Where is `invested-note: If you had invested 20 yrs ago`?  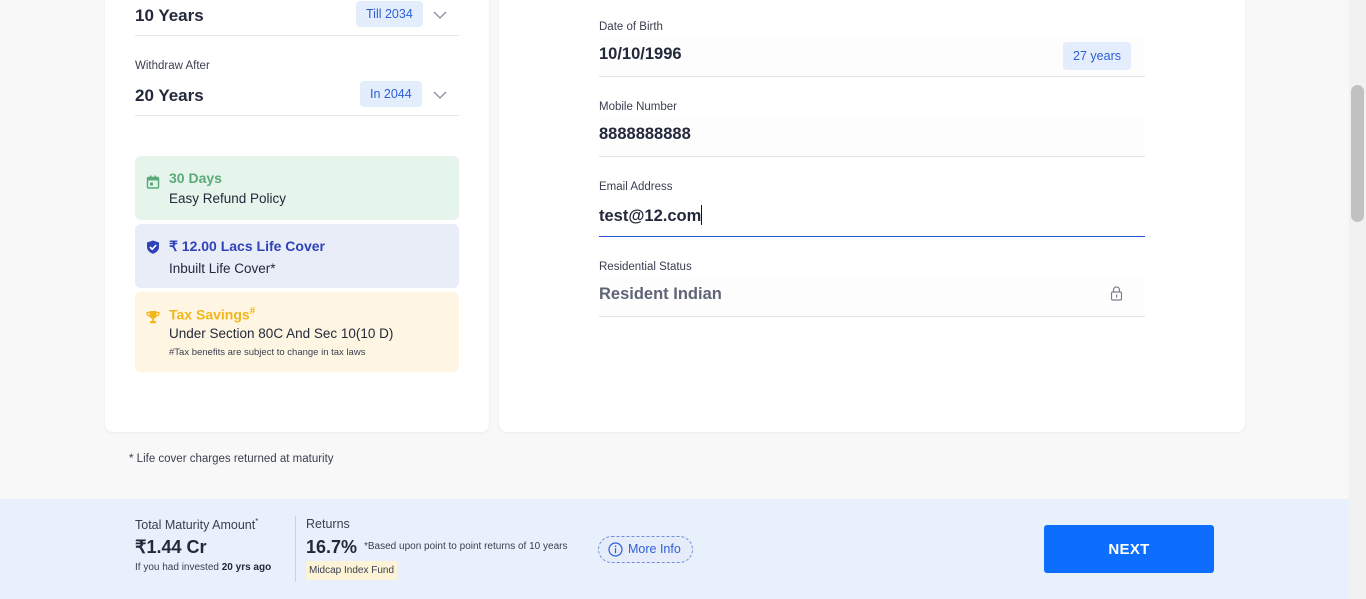
invested-note: If you had invested 20 yrs ago is located at coordinates (203, 567).